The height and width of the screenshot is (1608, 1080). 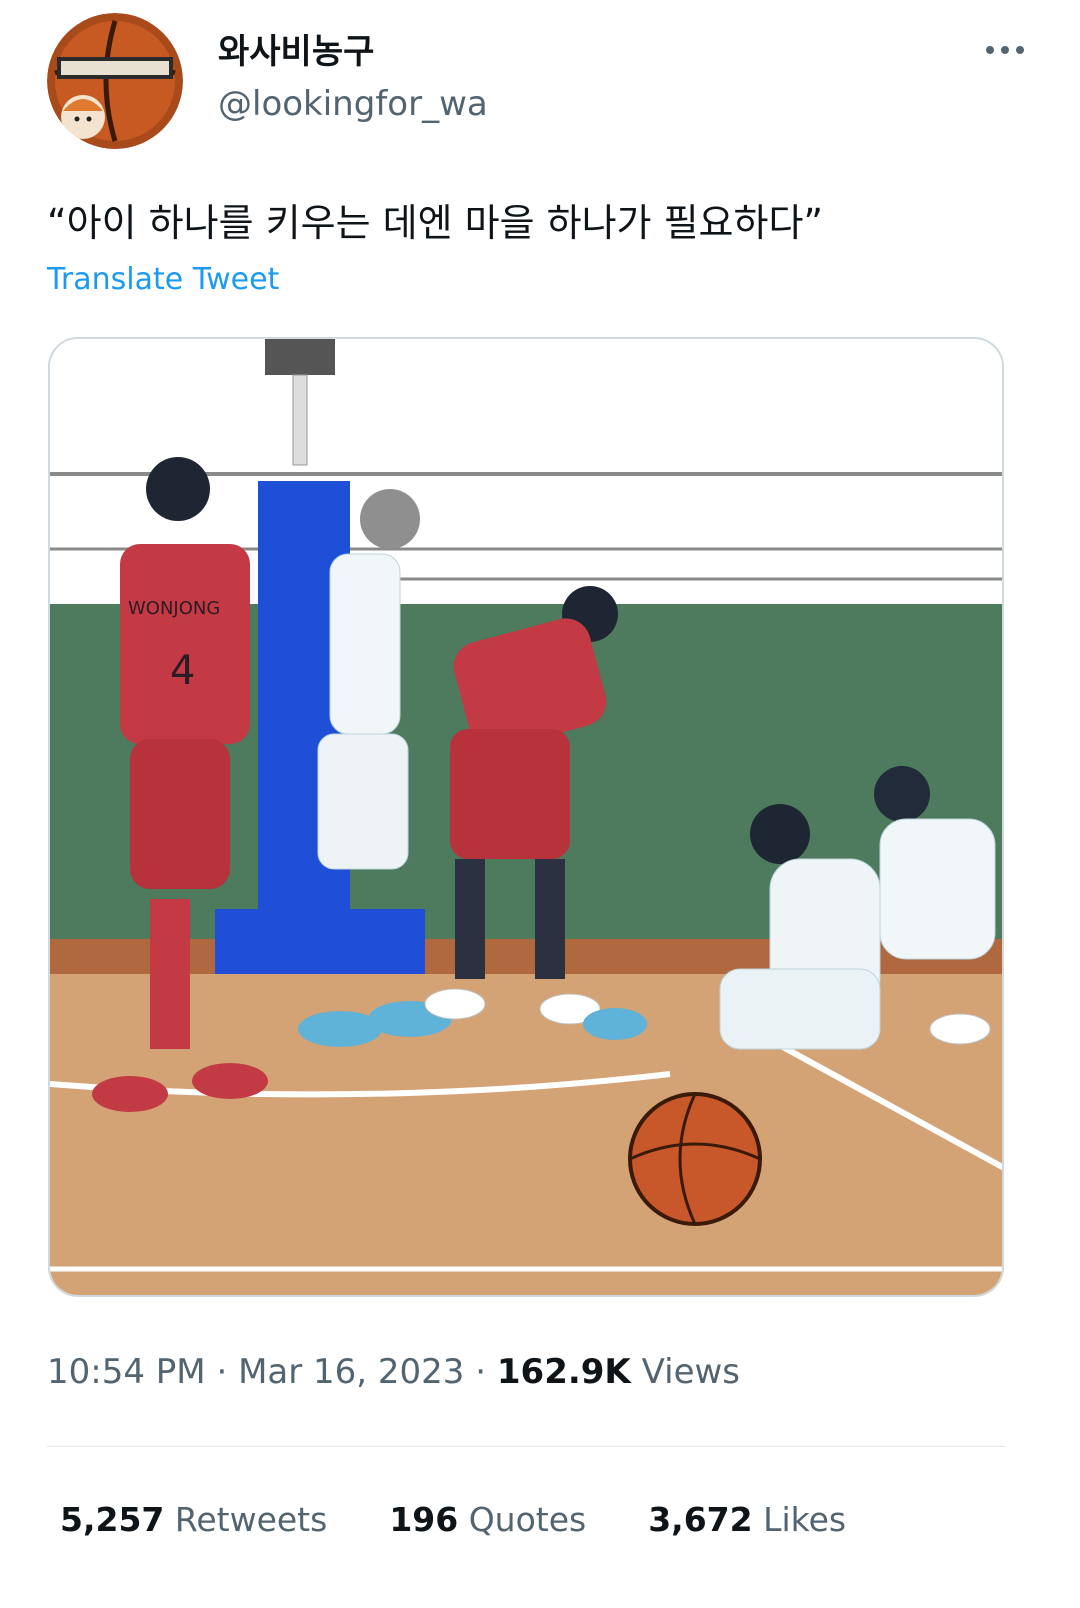 I want to click on retweets-stat: 5,257 Retweets, so click(x=193, y=1519).